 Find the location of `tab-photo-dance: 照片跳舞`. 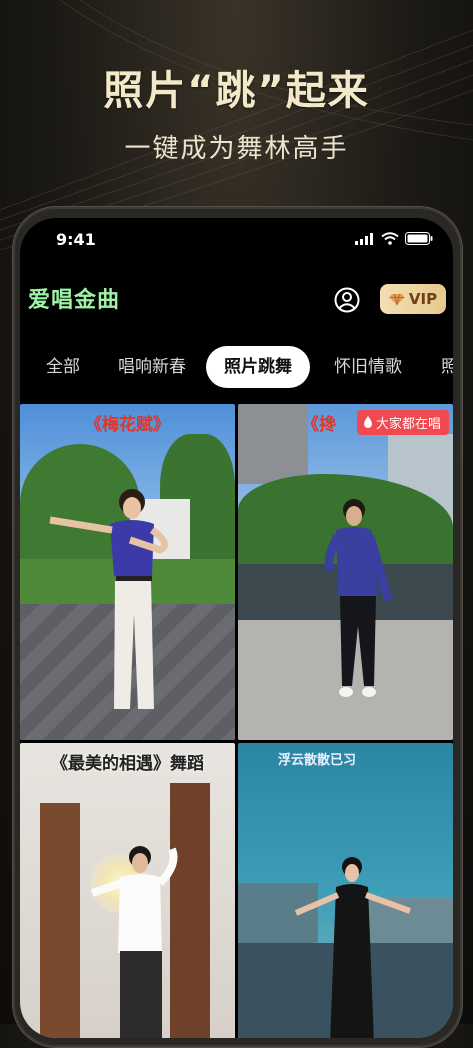

tab-photo-dance: 照片跳舞 is located at coordinates (258, 367).